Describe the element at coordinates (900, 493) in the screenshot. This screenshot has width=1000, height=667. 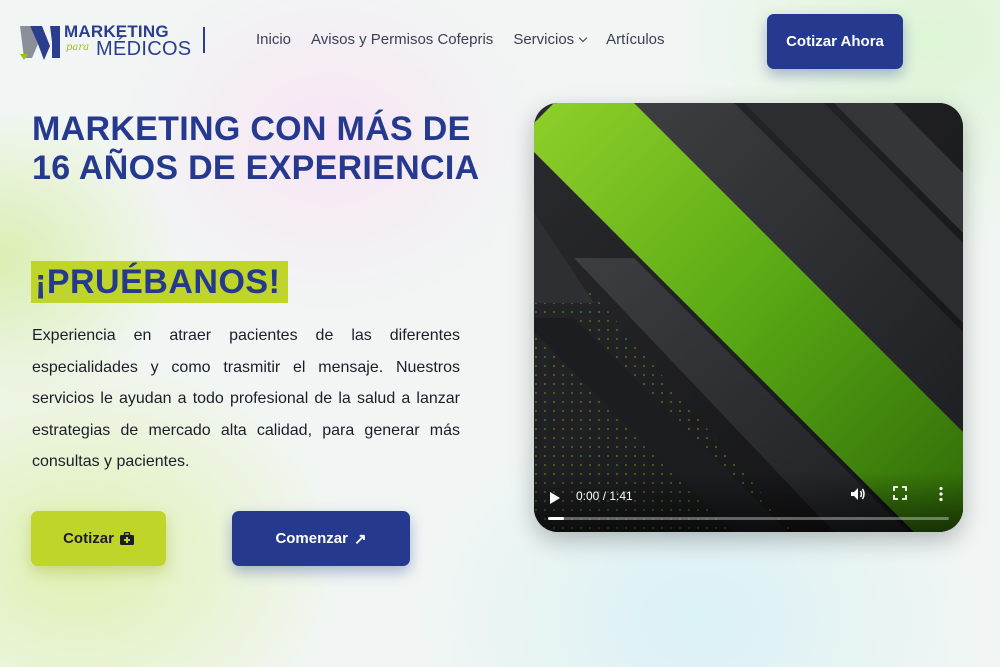
I see `fullscreen-icon` at that location.